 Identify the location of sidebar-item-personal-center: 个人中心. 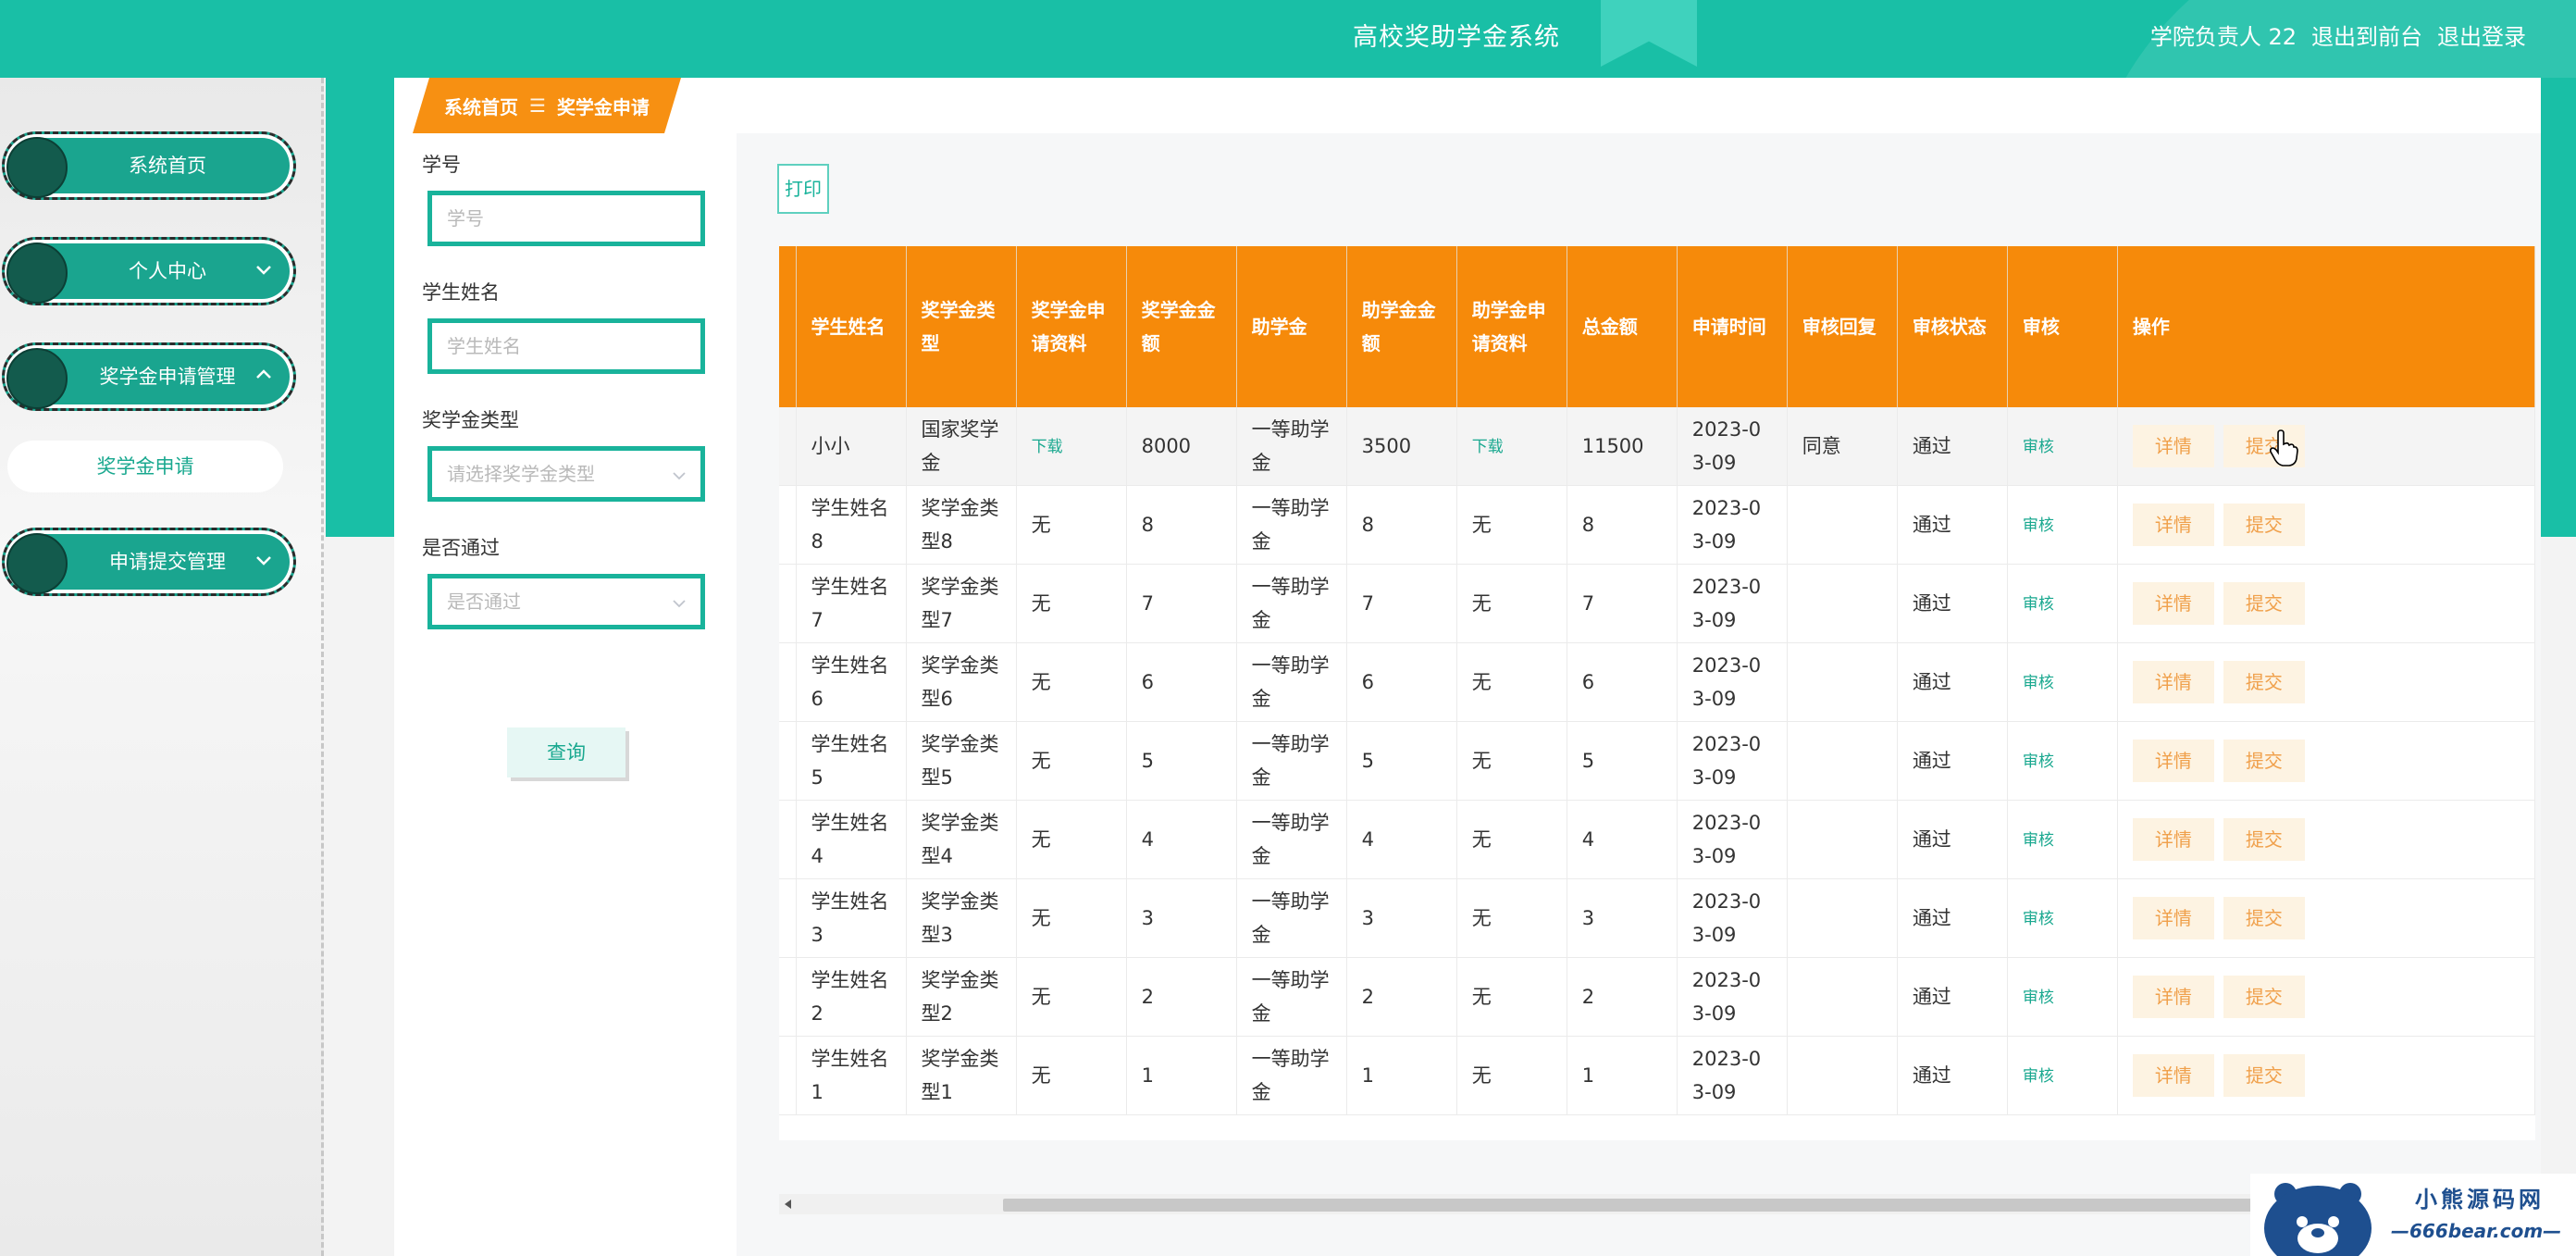
(149, 271).